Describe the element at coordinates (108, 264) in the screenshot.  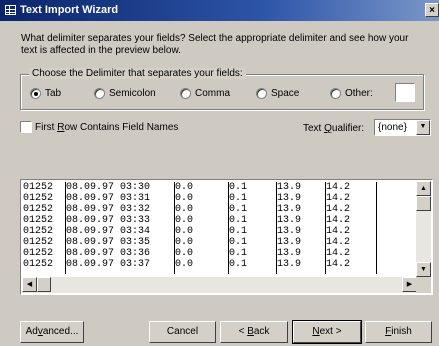
I see `preview-cell: 08.09.97 03:37` at that location.